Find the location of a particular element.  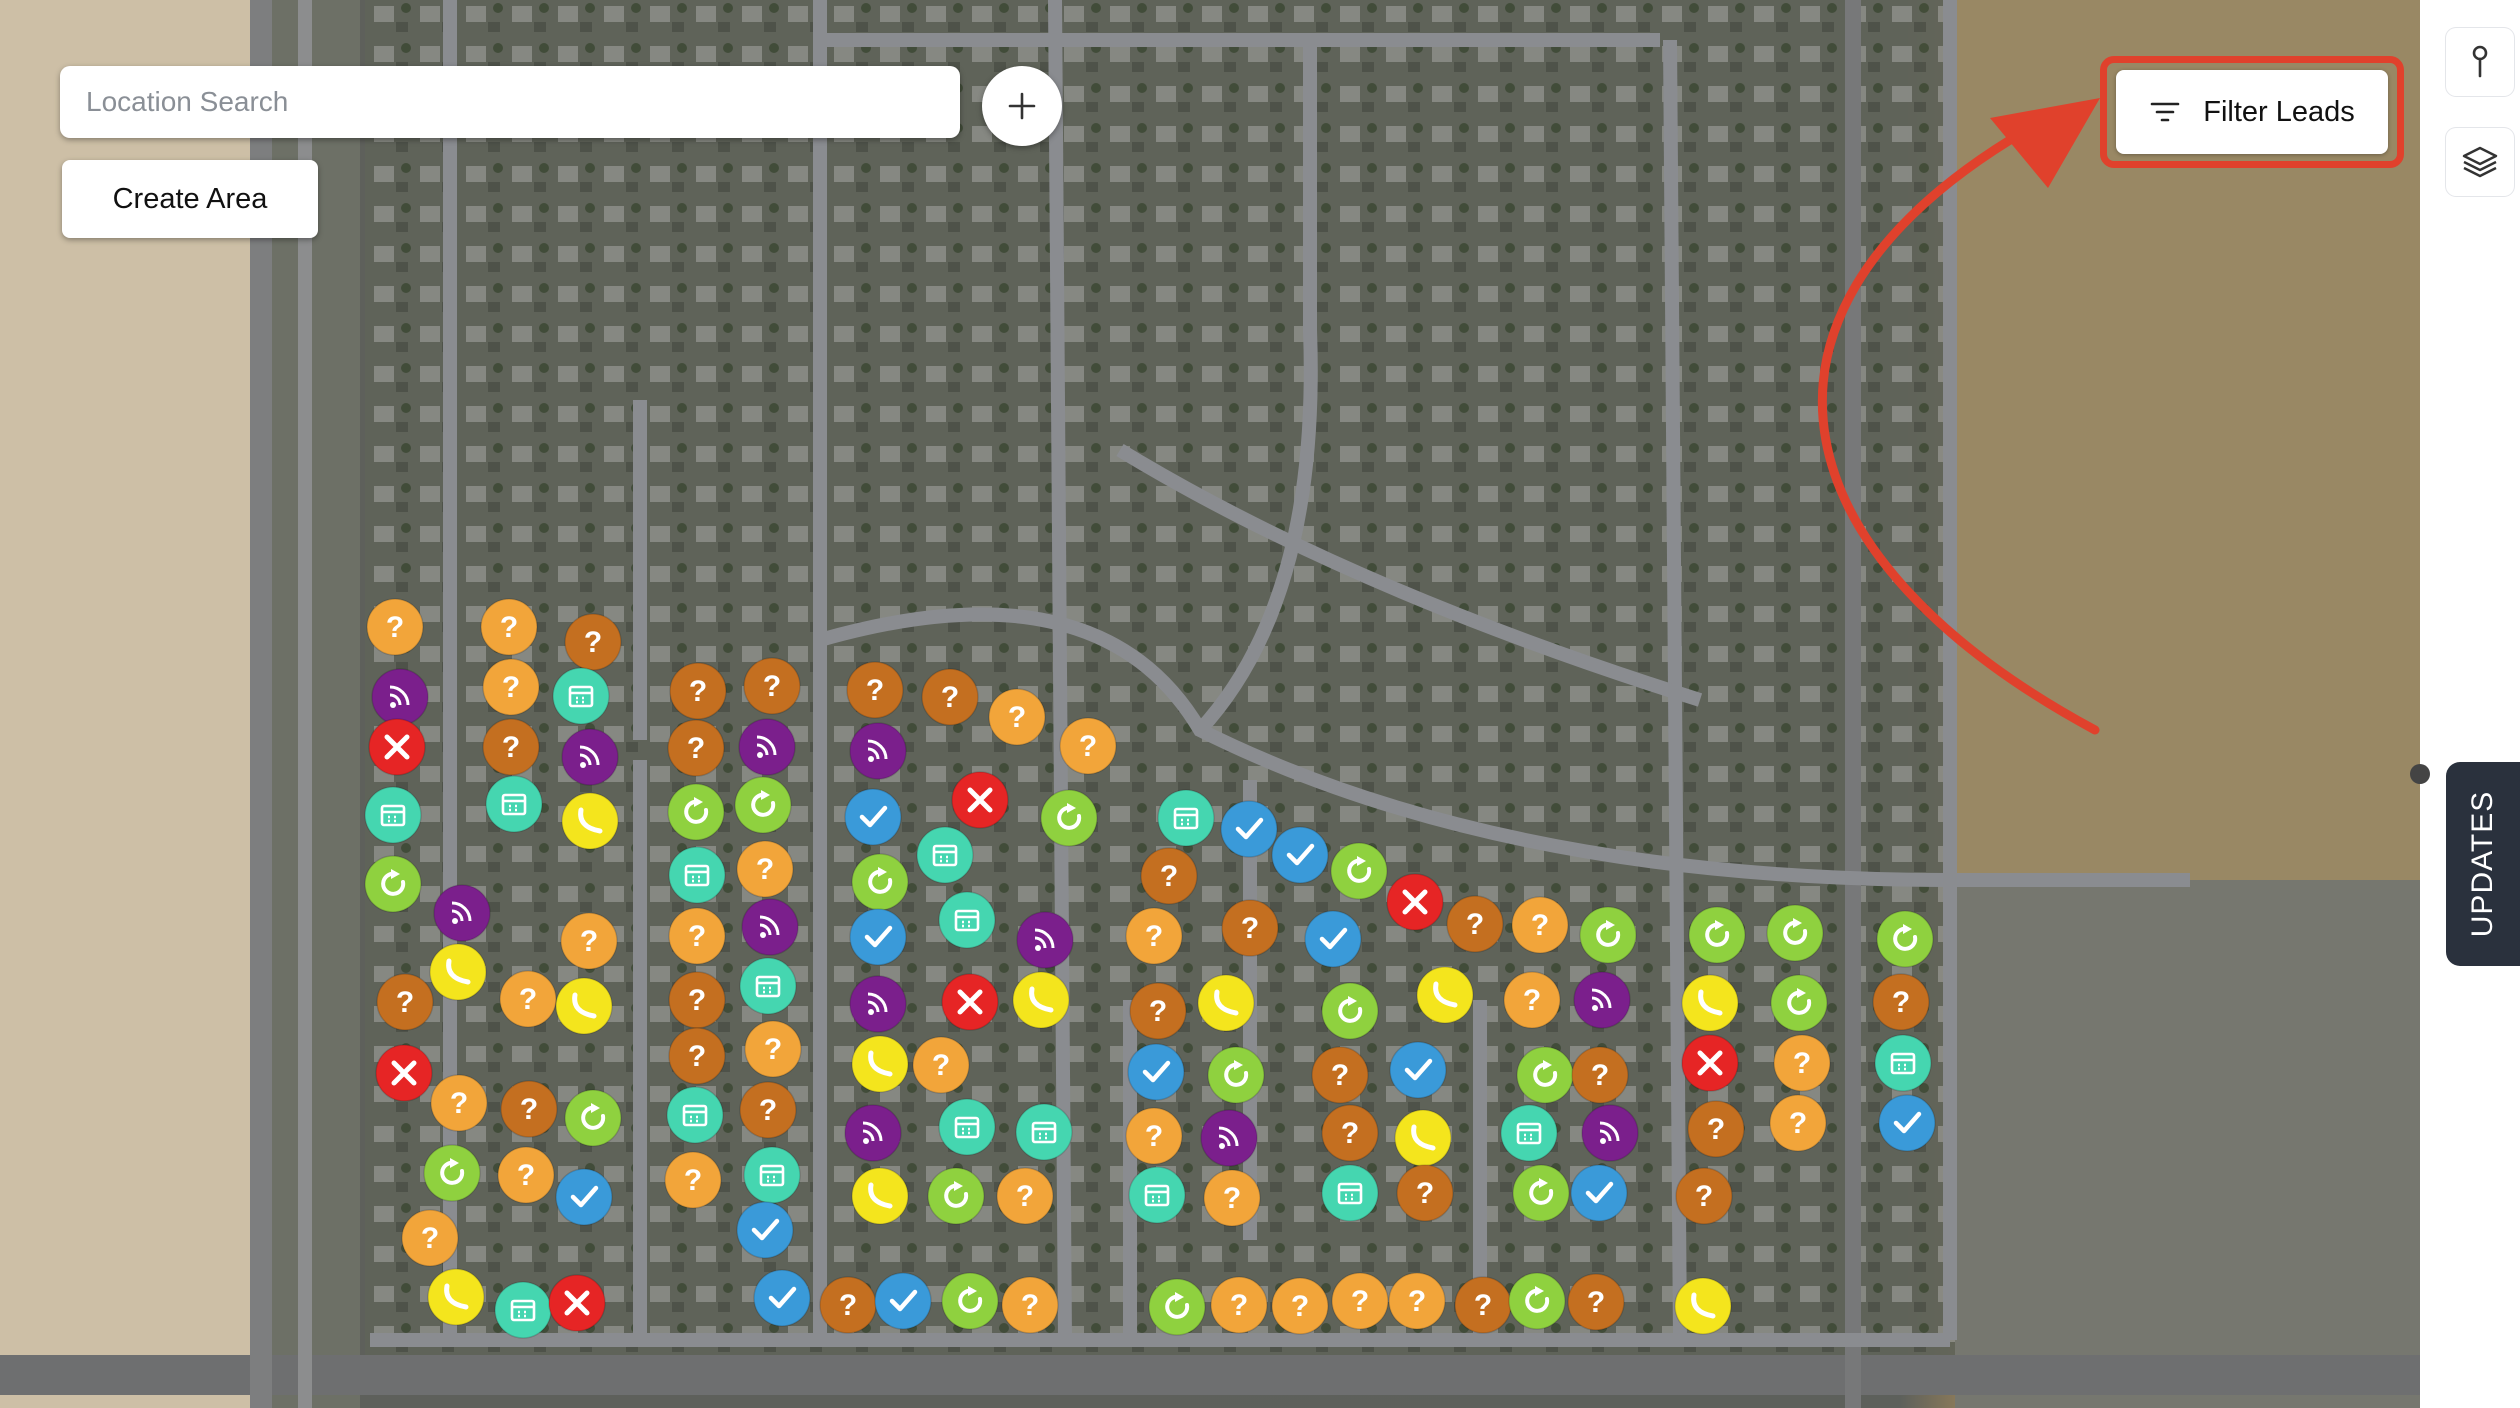

updates-tab-handle is located at coordinates (2420, 774).